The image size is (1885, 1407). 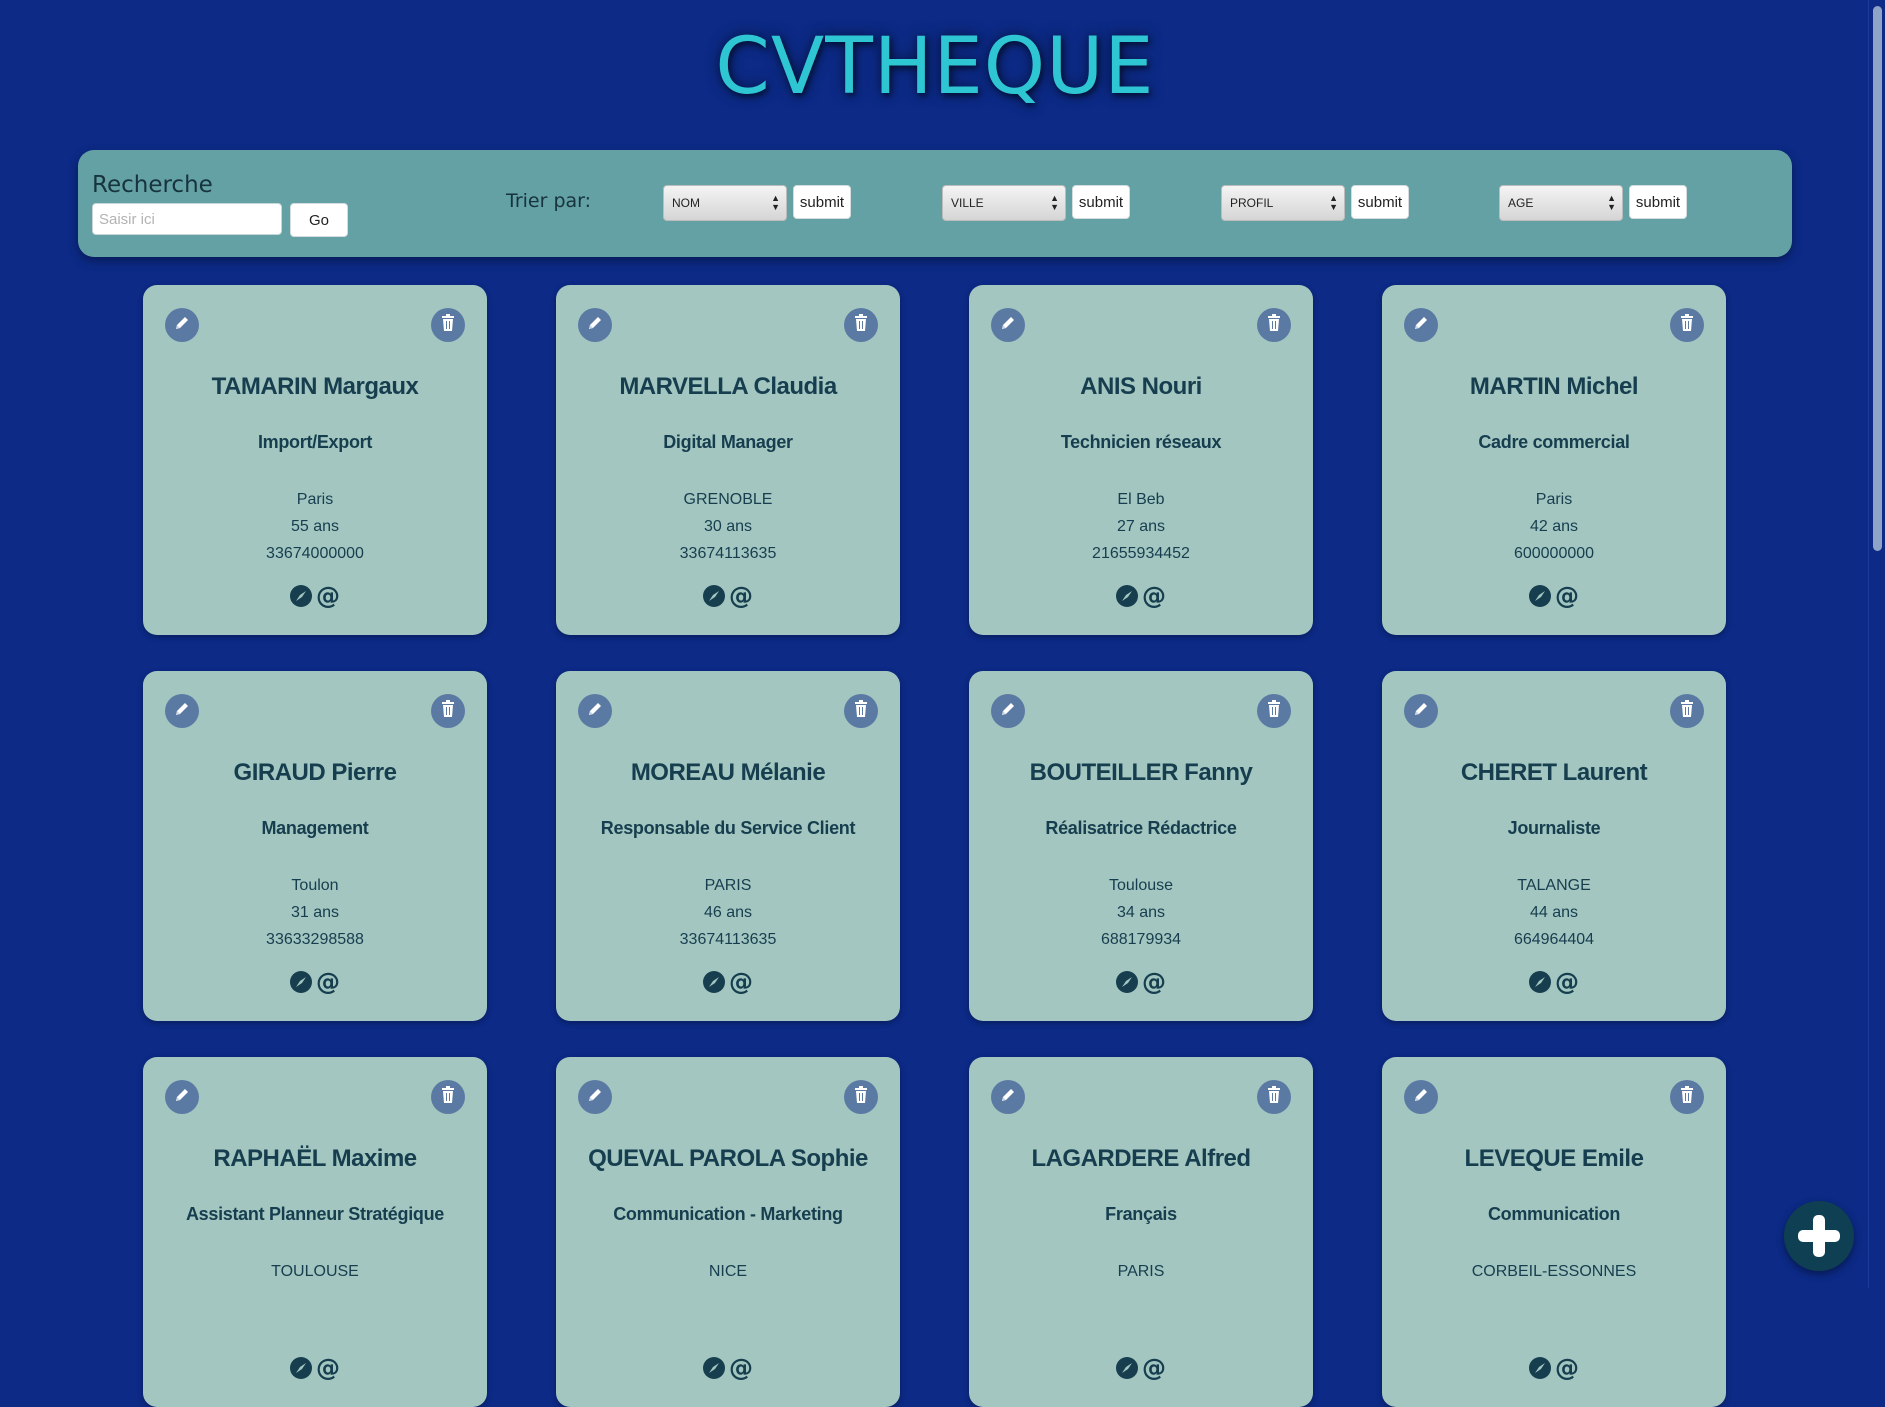 I want to click on plus-icon, so click(x=1819, y=1236).